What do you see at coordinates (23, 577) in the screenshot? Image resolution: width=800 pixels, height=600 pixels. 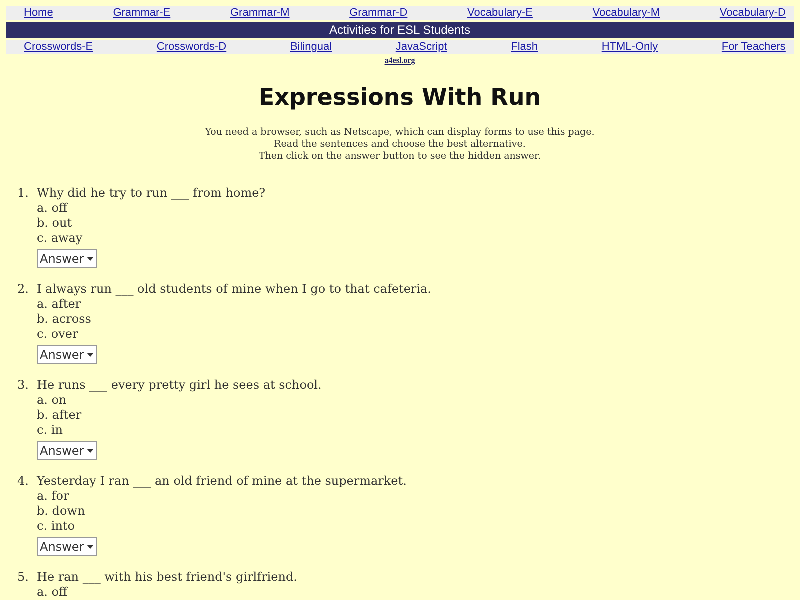 I see `question-number: 5.` at bounding box center [23, 577].